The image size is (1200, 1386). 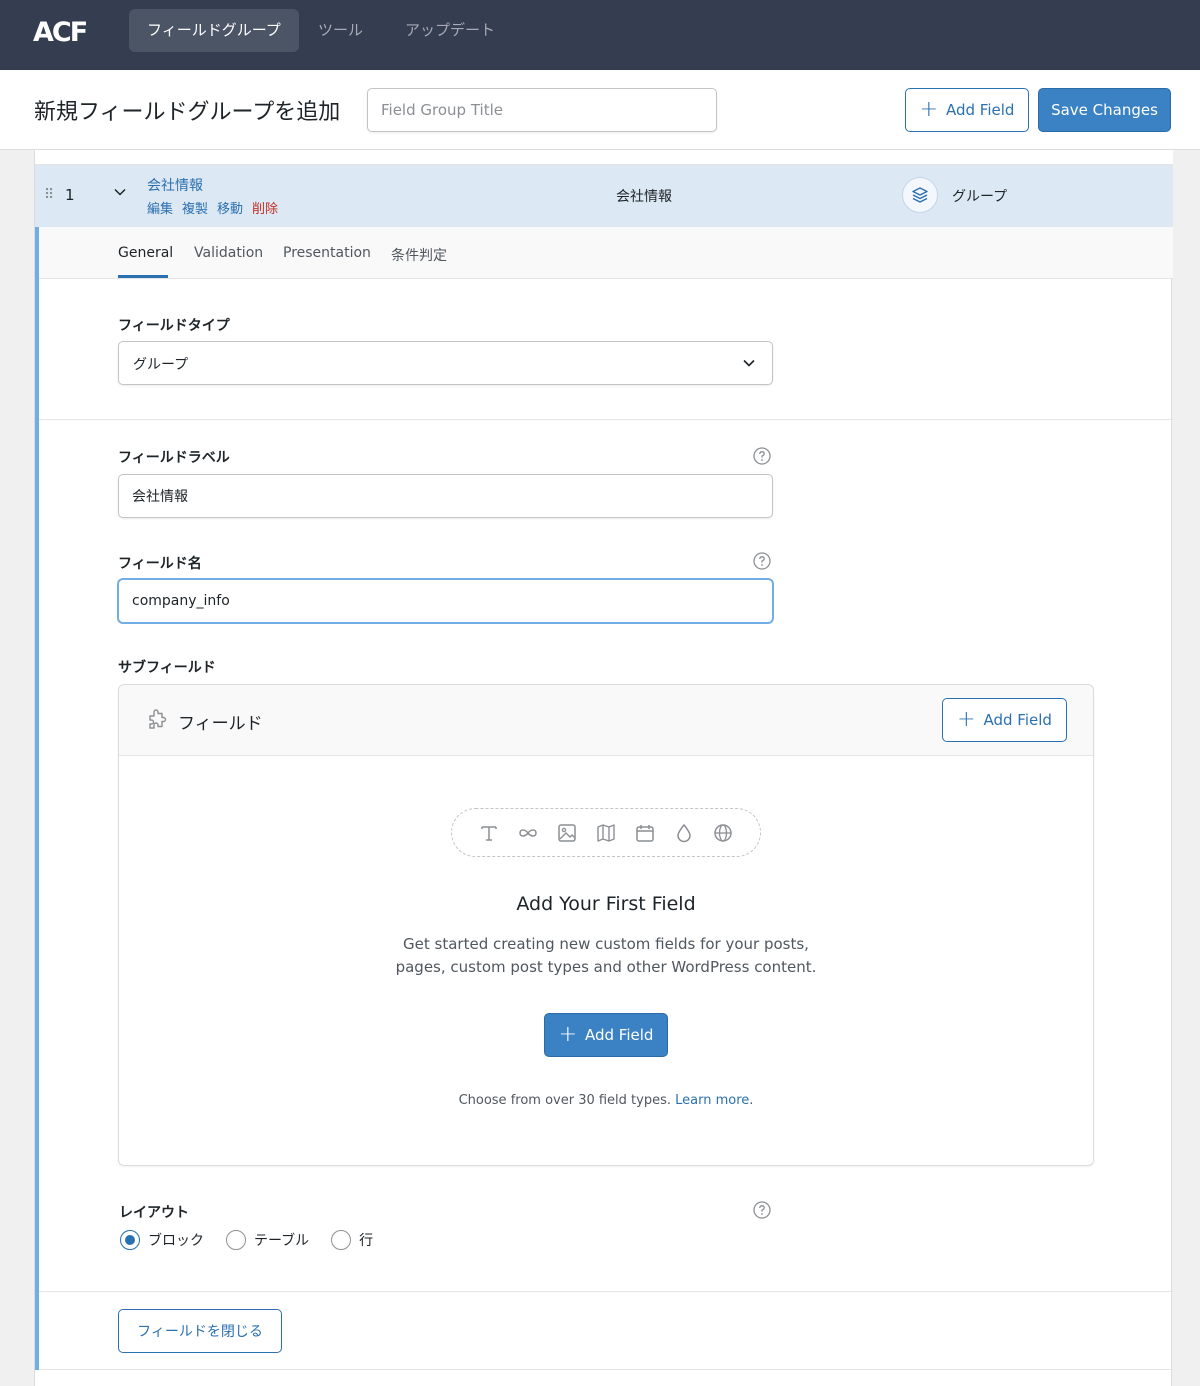 What do you see at coordinates (604, 196) in the screenshot?
I see `field-row: ⠿ 1 会社情報 編集 複製 移動 削除 会社情報 グループ` at bounding box center [604, 196].